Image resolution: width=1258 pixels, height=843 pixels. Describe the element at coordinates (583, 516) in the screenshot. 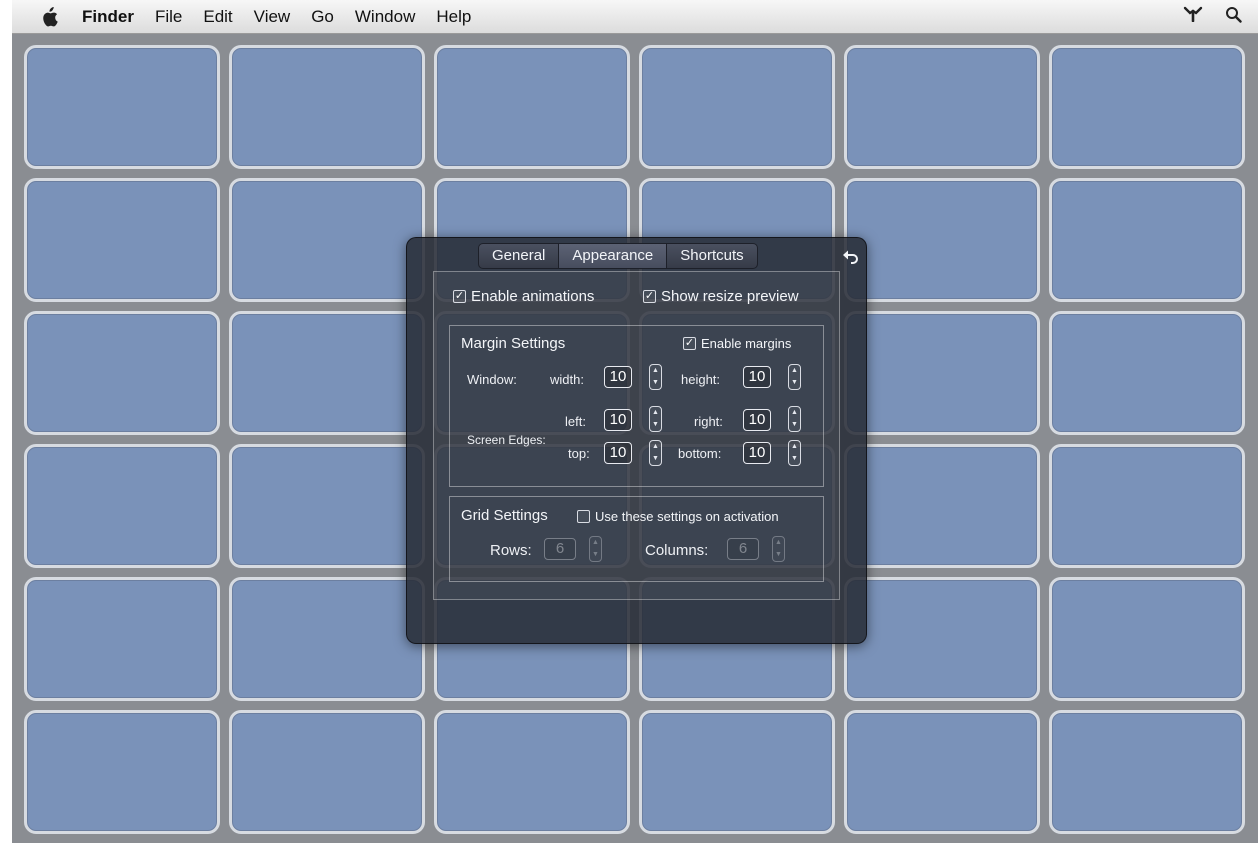

I see `checkbox-unchecked-icon` at that location.